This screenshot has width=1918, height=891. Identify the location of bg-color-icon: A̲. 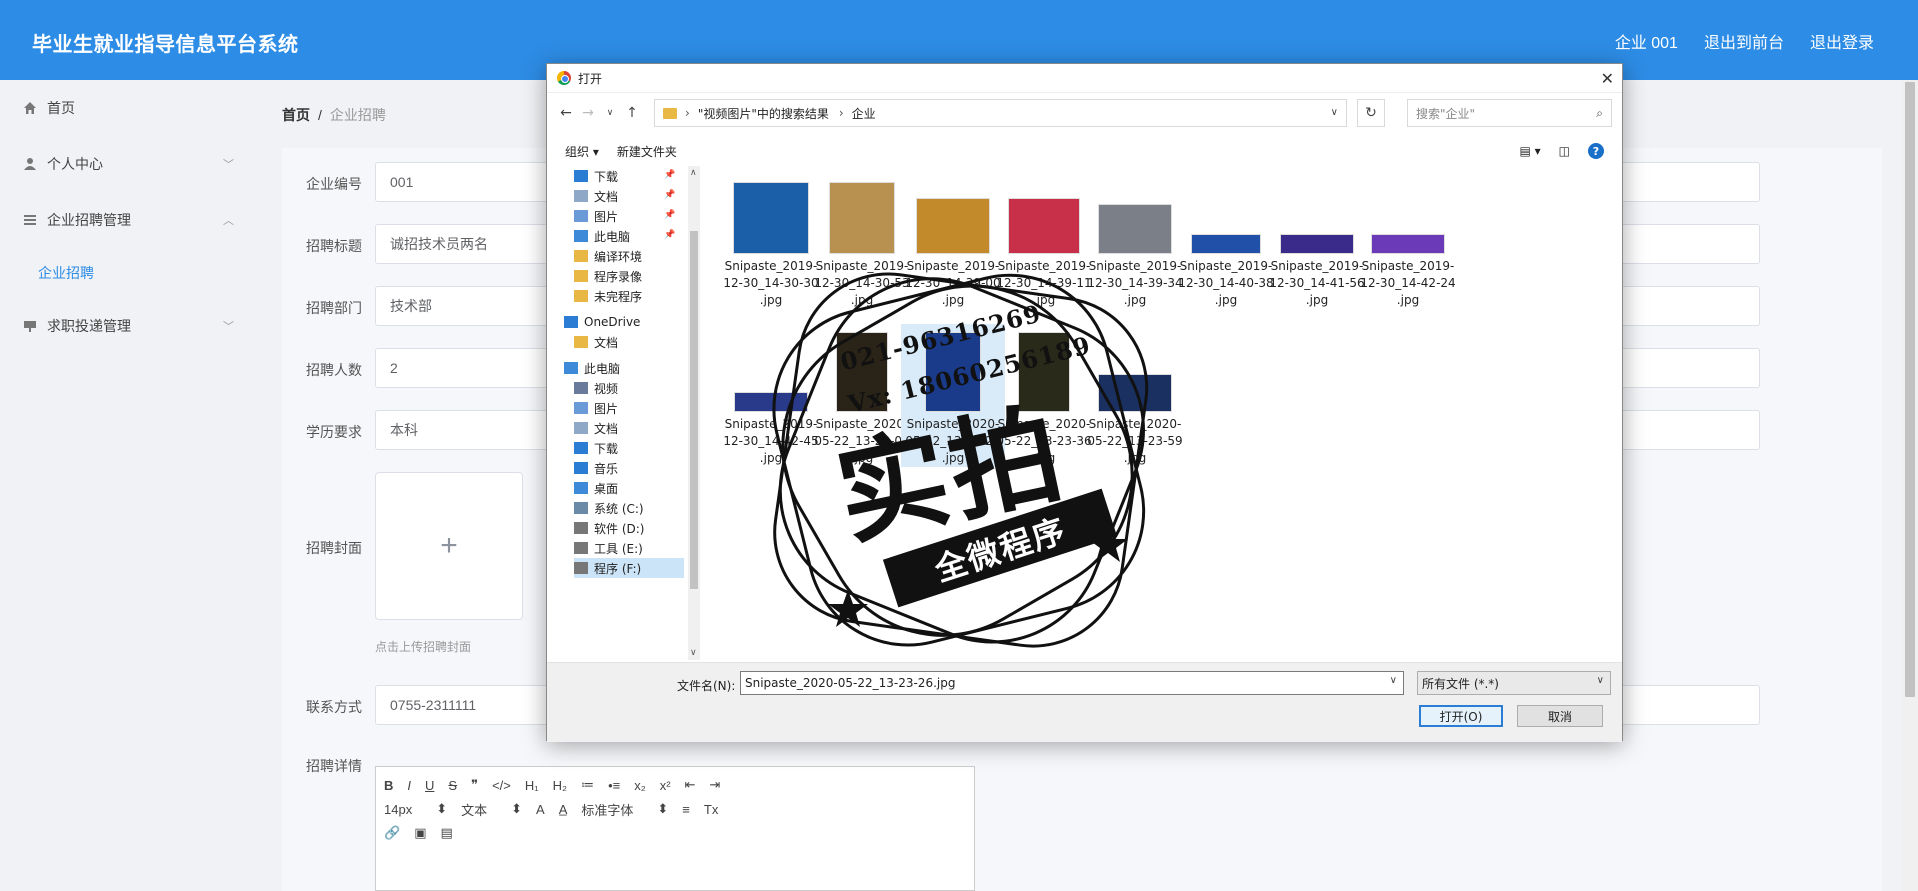
(563, 809).